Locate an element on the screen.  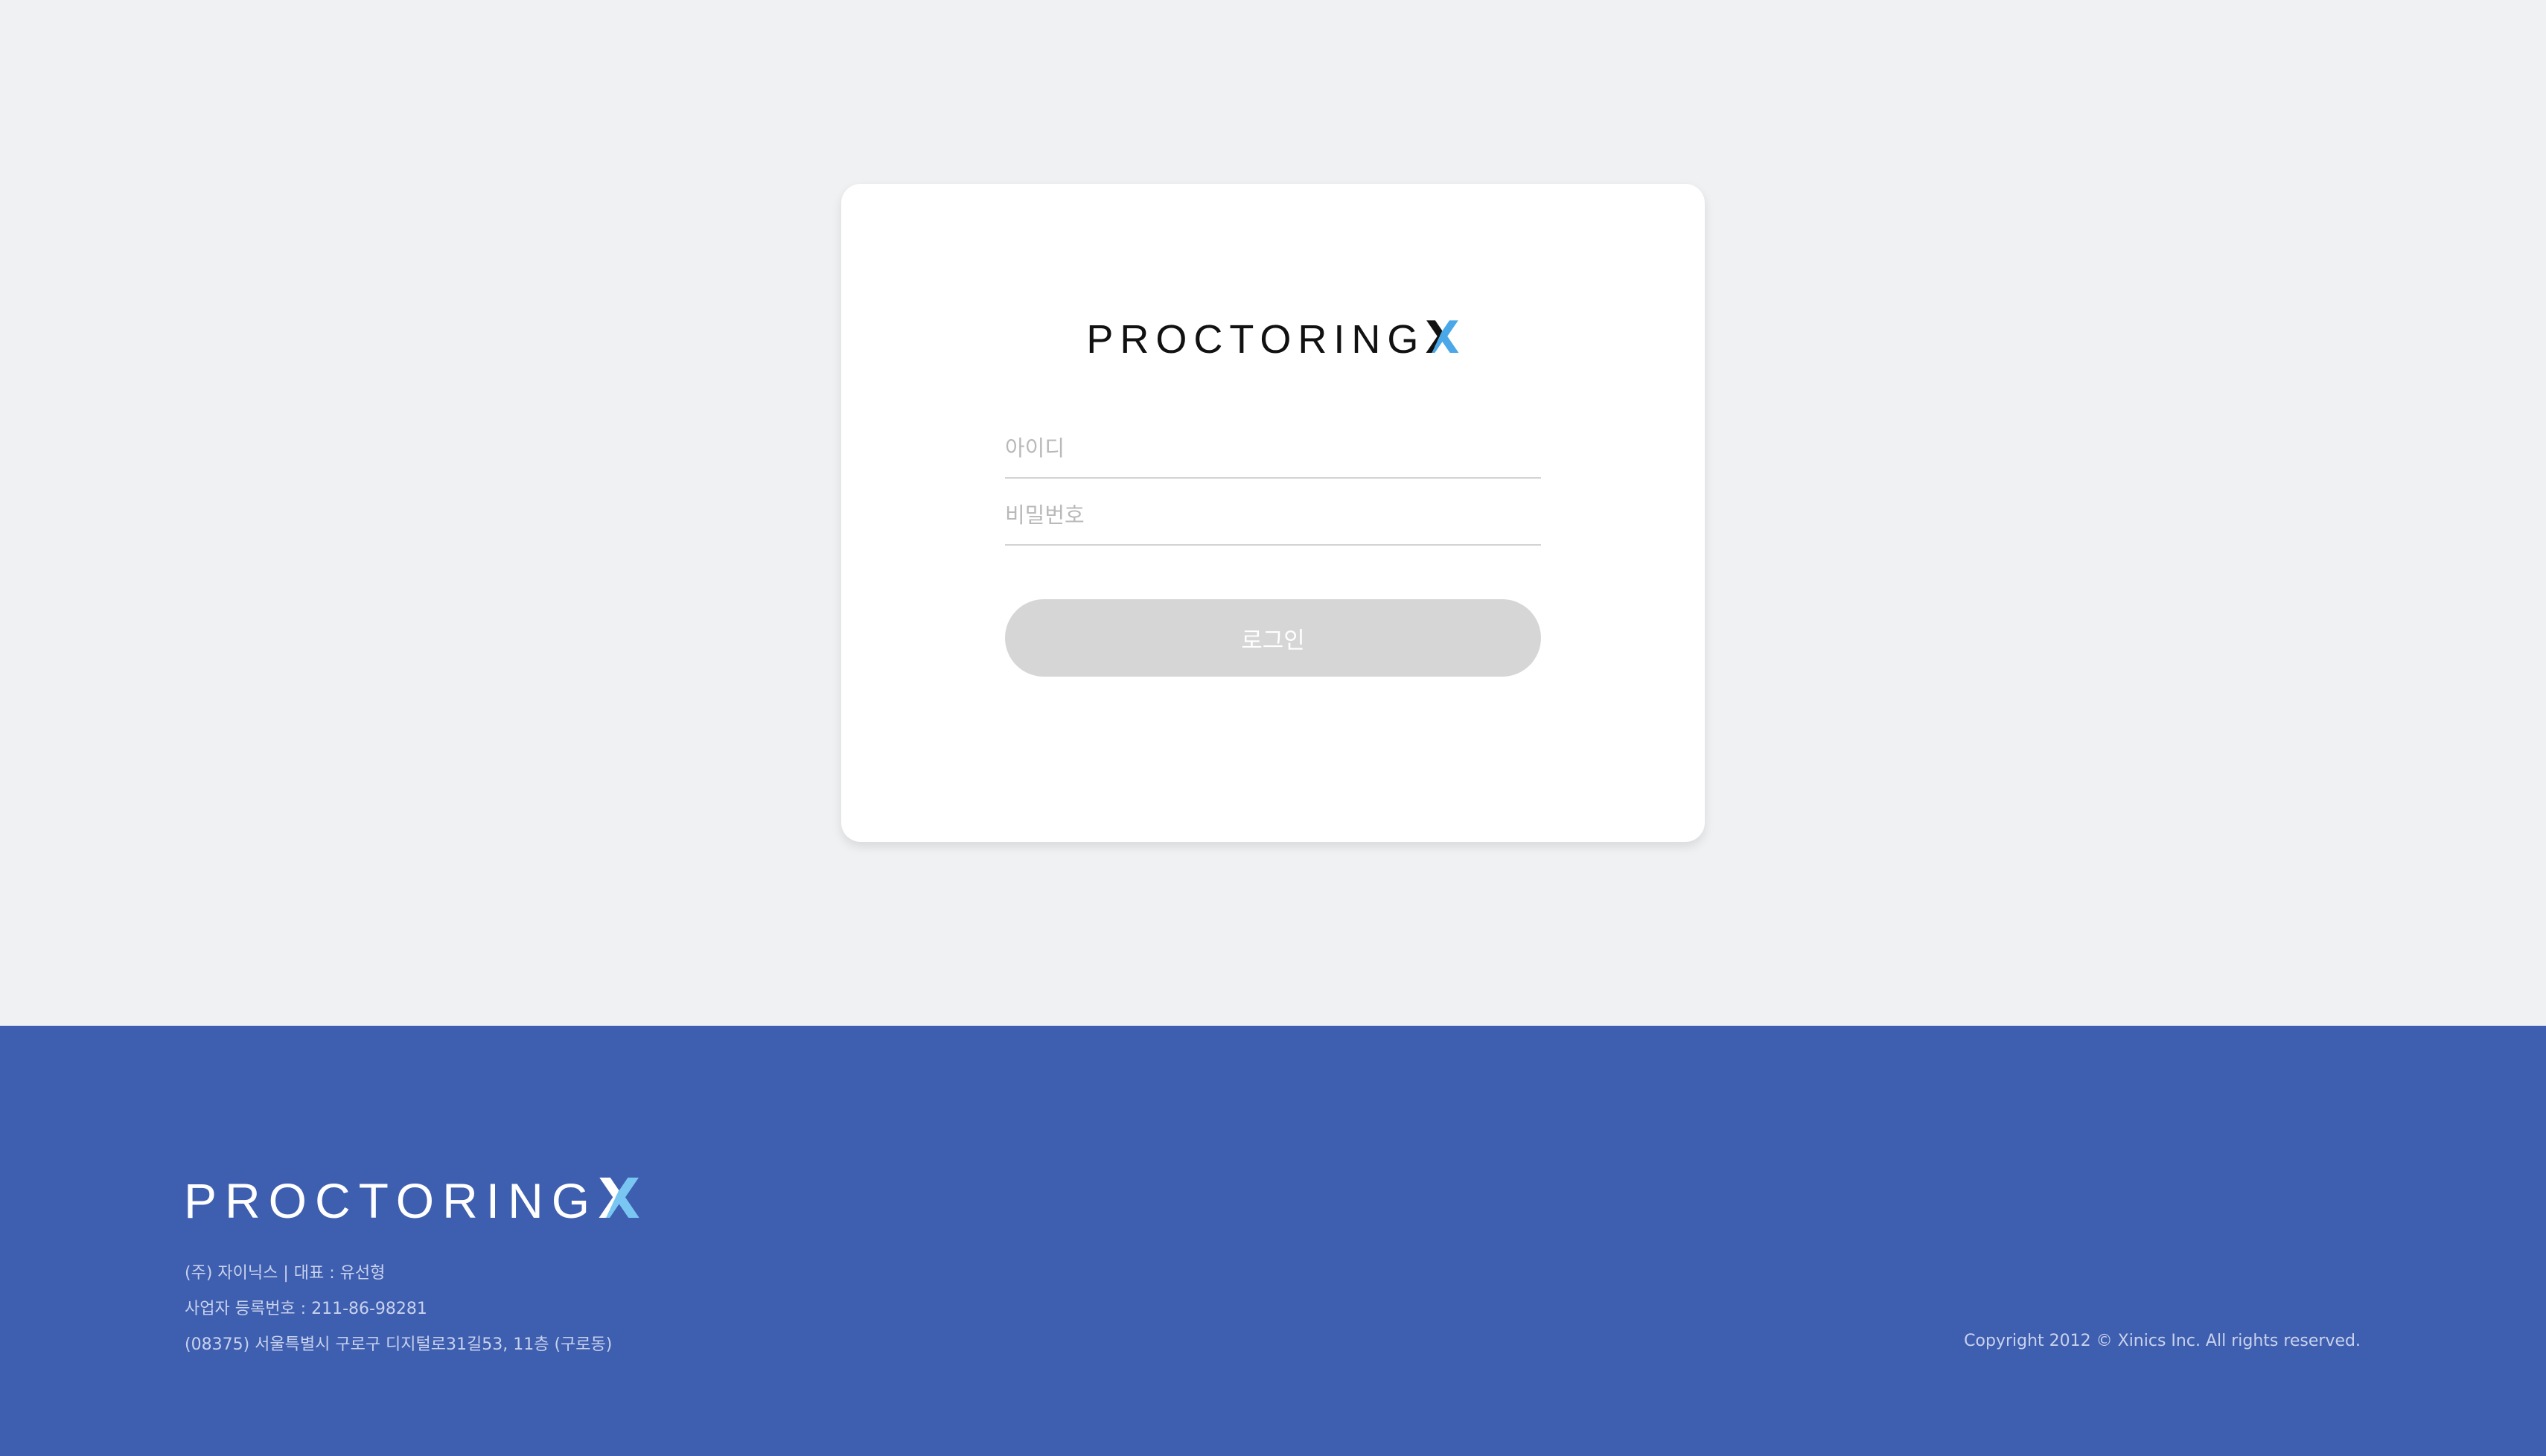
proctoringx-footer-logo-icon: PROCTORINGX is located at coordinates (412, 1199).